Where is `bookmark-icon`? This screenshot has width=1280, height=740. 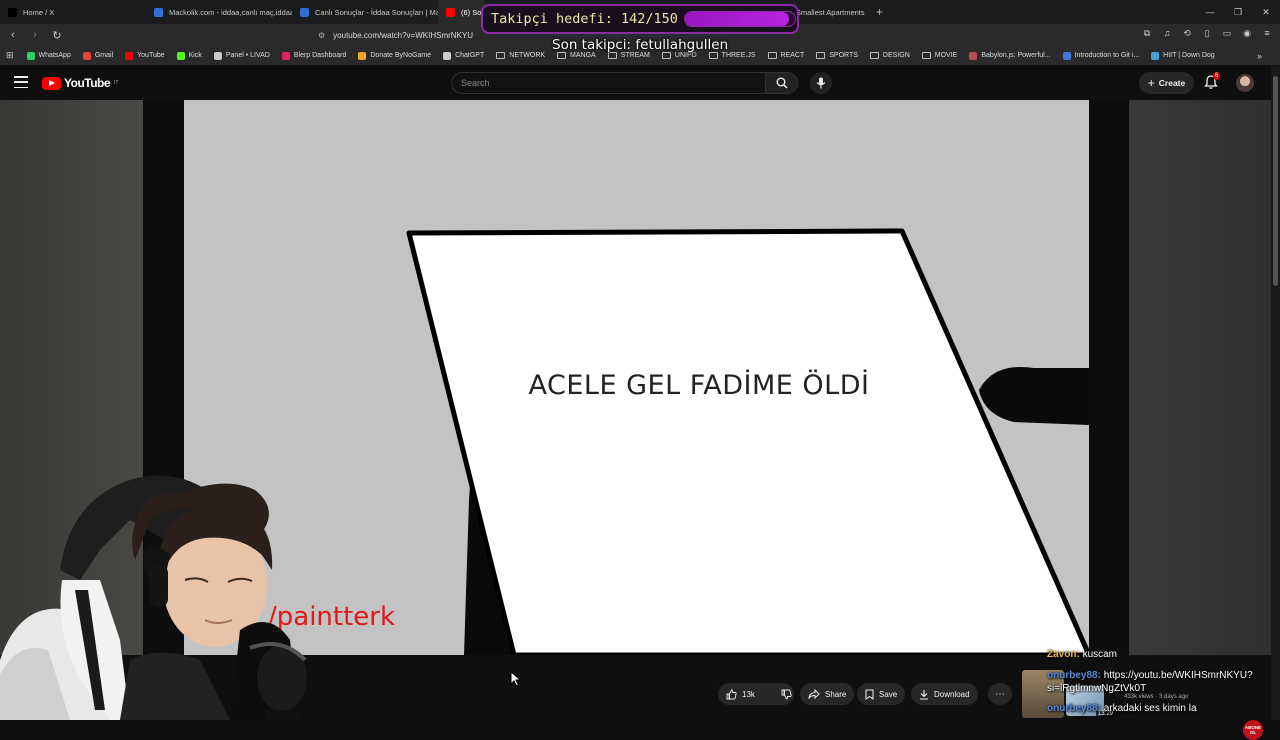
bookmark-icon is located at coordinates (869, 694).